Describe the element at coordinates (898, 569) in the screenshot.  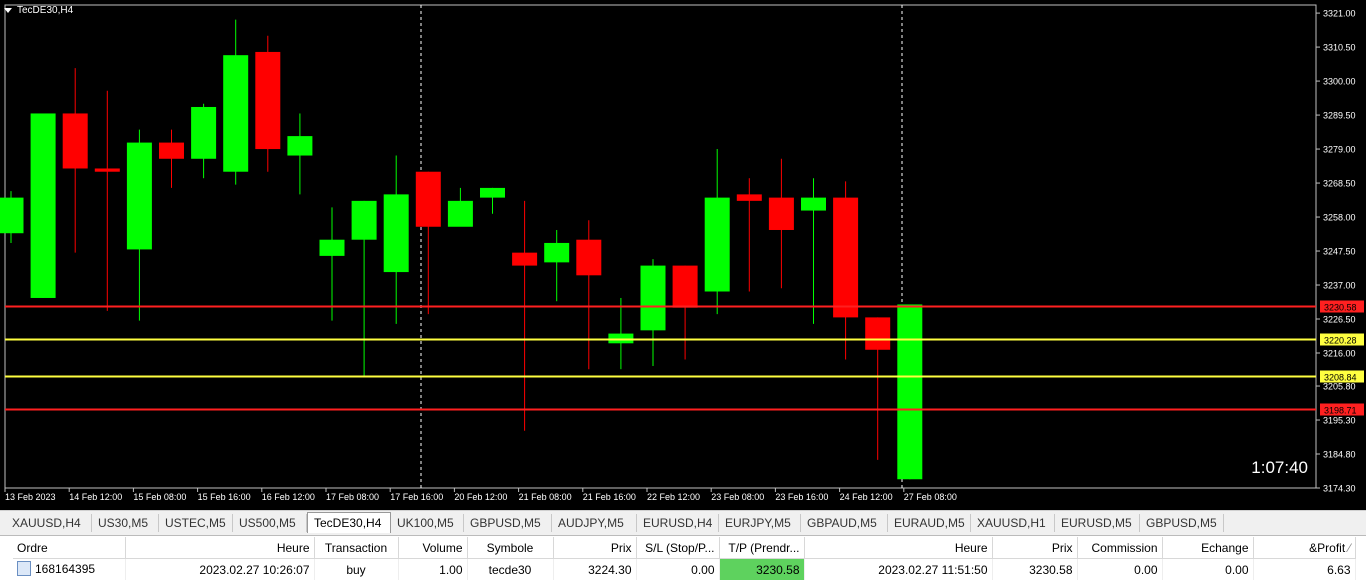
I see `table-cell: 2023.02.27 11:51:50` at that location.